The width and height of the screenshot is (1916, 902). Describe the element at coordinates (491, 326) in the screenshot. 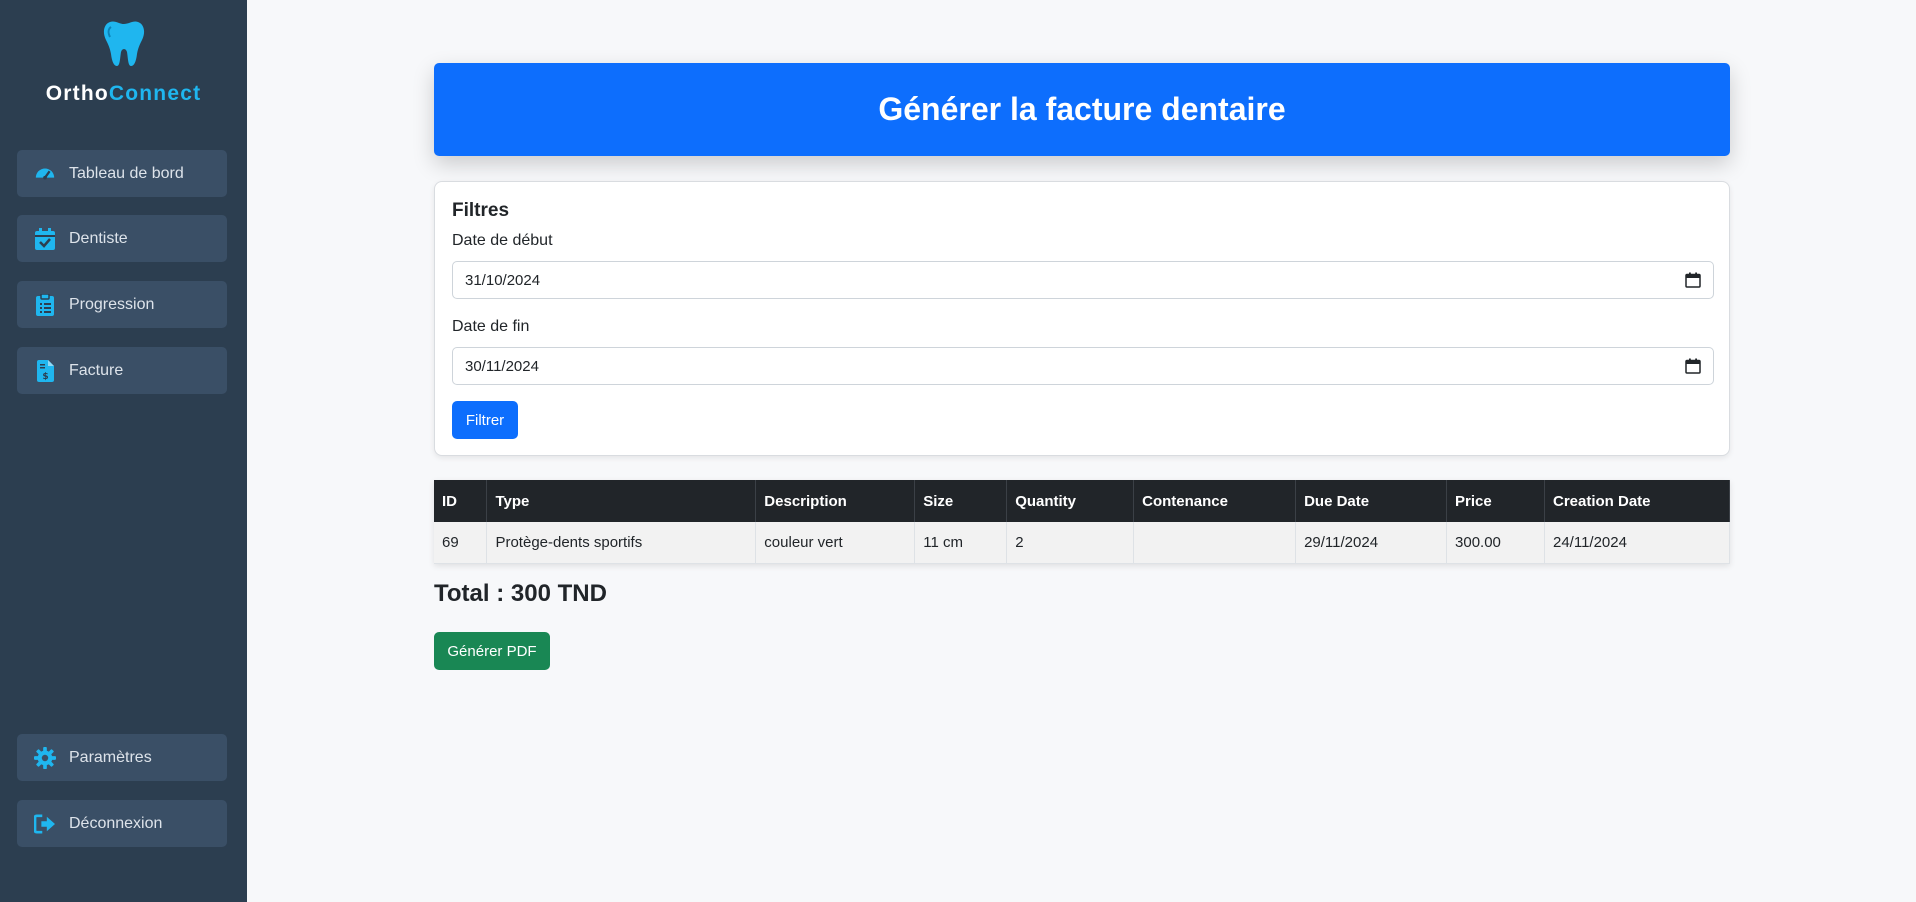

I see `end-date-label: Date de fin` at that location.